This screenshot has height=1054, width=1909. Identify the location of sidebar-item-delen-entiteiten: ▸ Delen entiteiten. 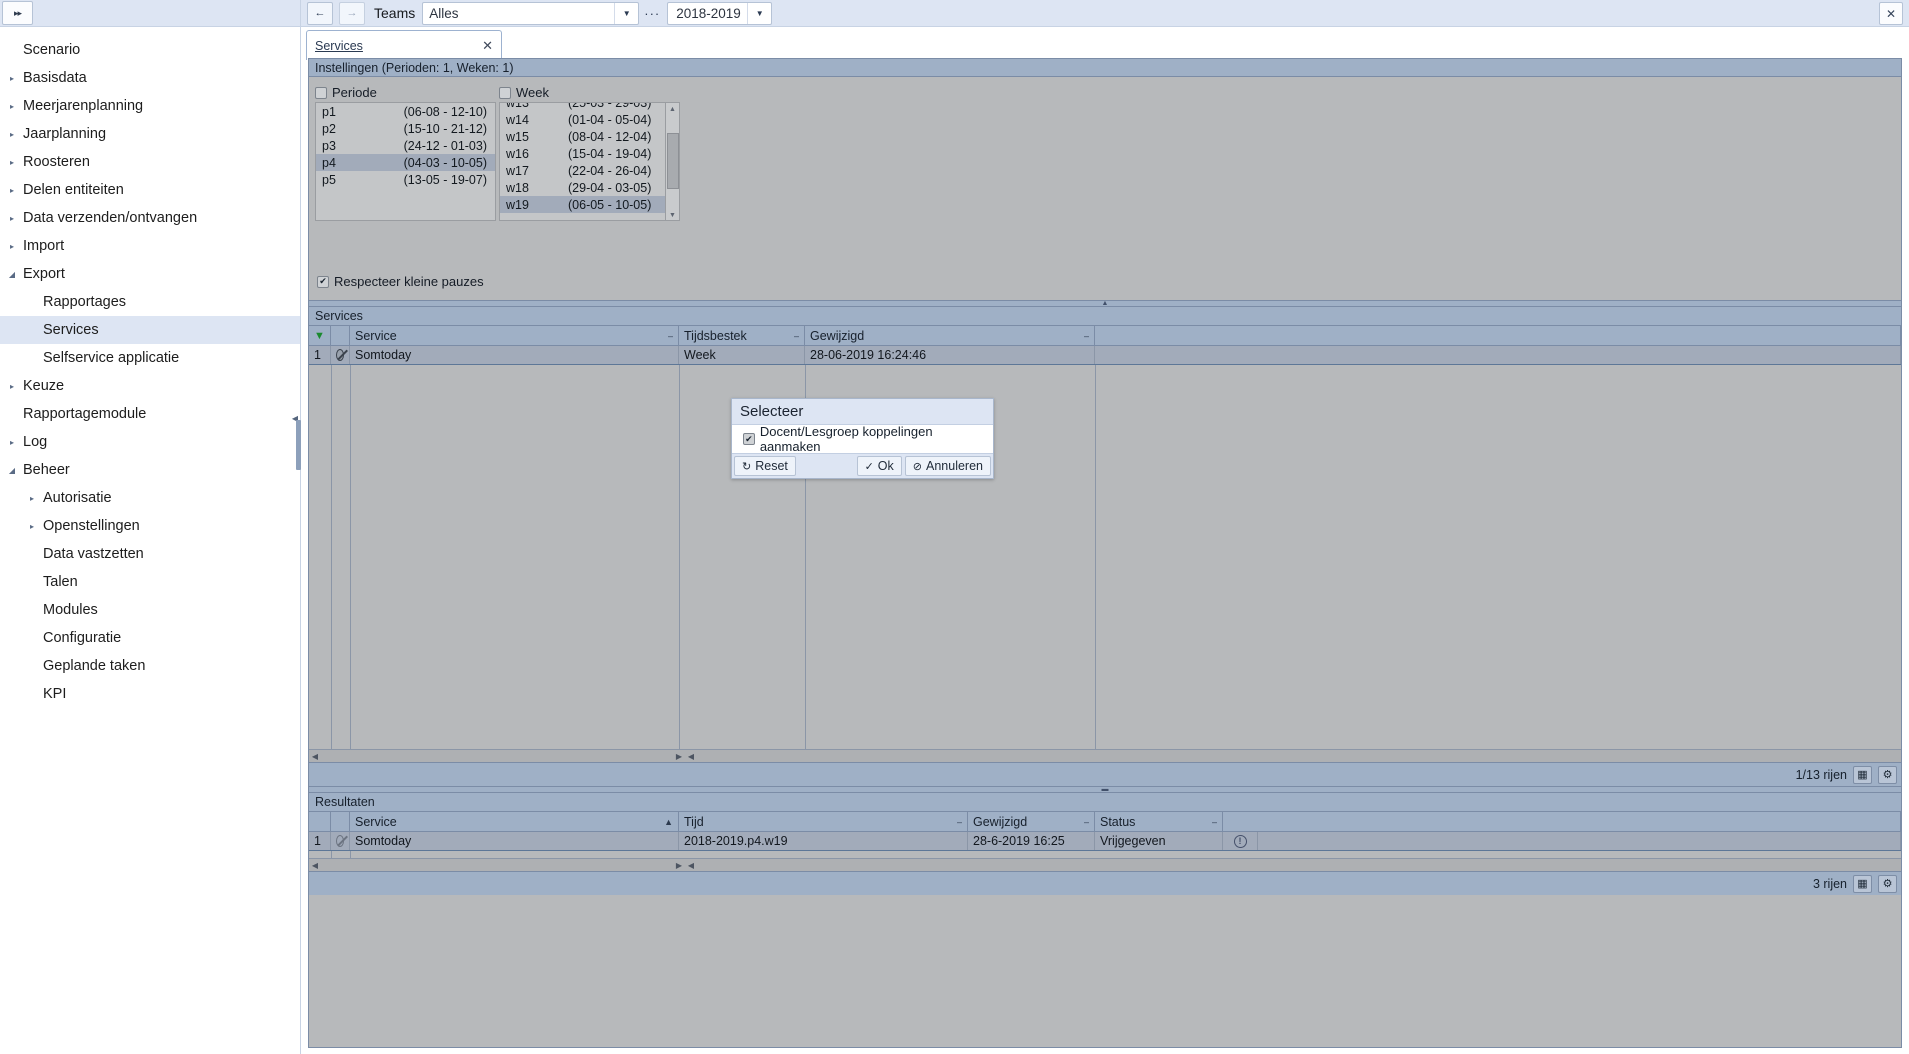
(150, 190).